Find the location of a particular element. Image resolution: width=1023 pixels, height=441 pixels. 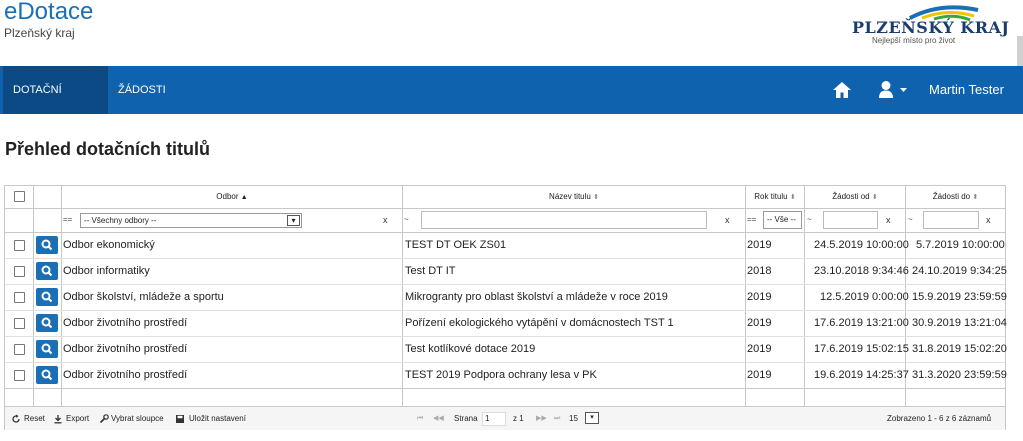

nazev-filter-input is located at coordinates (564, 220).